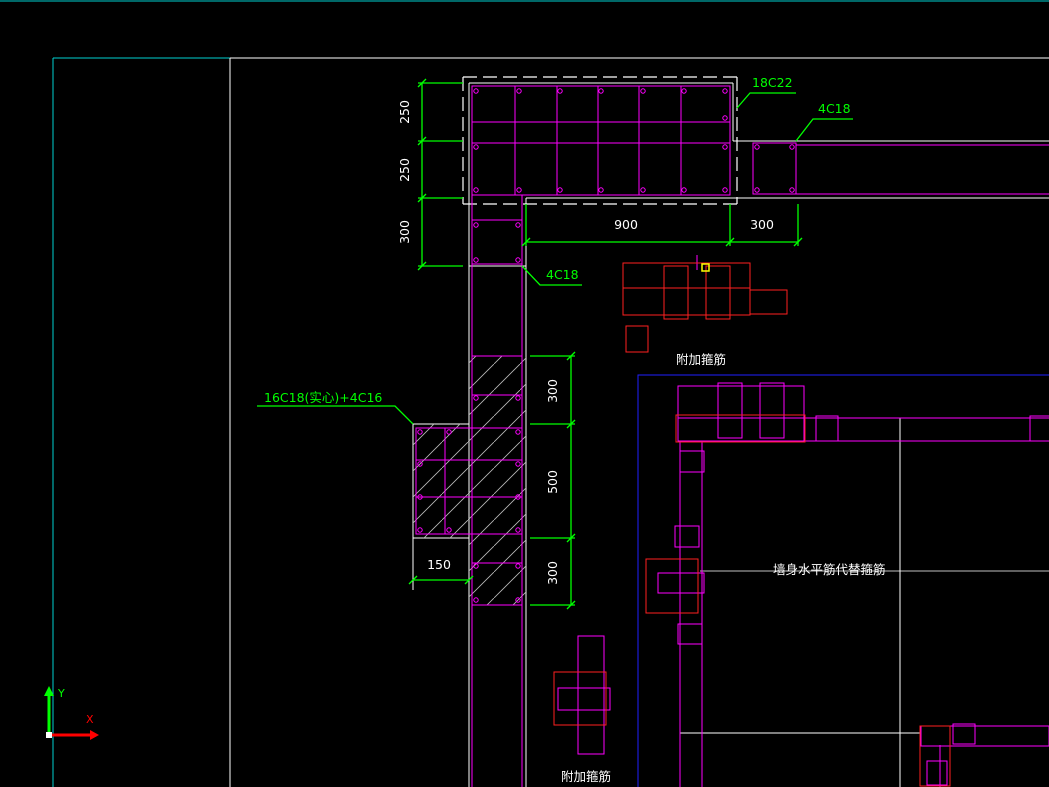  Describe the element at coordinates (762, 224) in the screenshot. I see `dim-300-right: 300` at that location.